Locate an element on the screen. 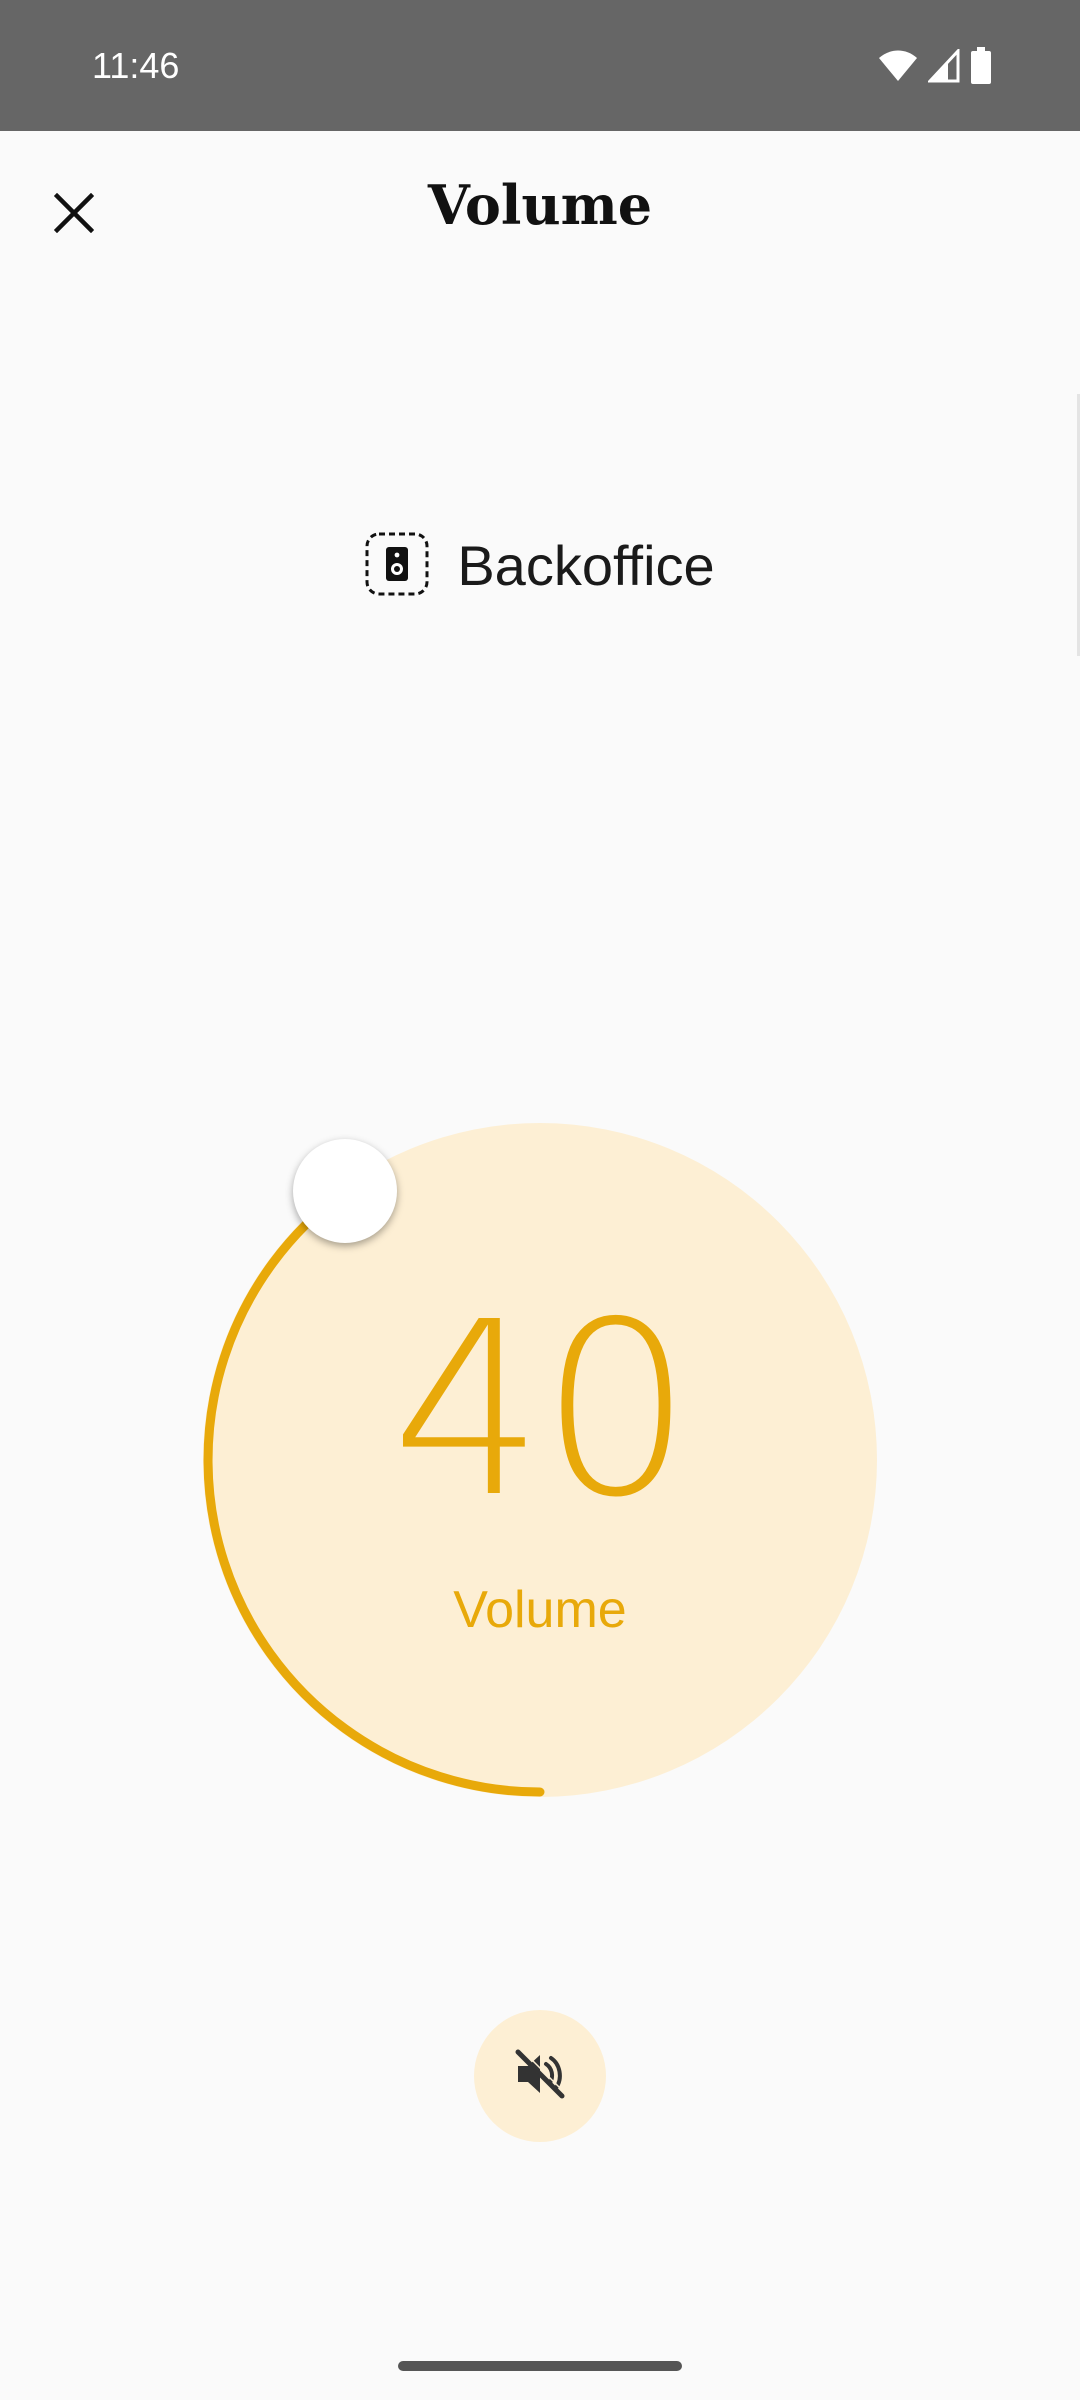 This screenshot has height=2400, width=1080. device-selector: Backoffice is located at coordinates (540, 566).